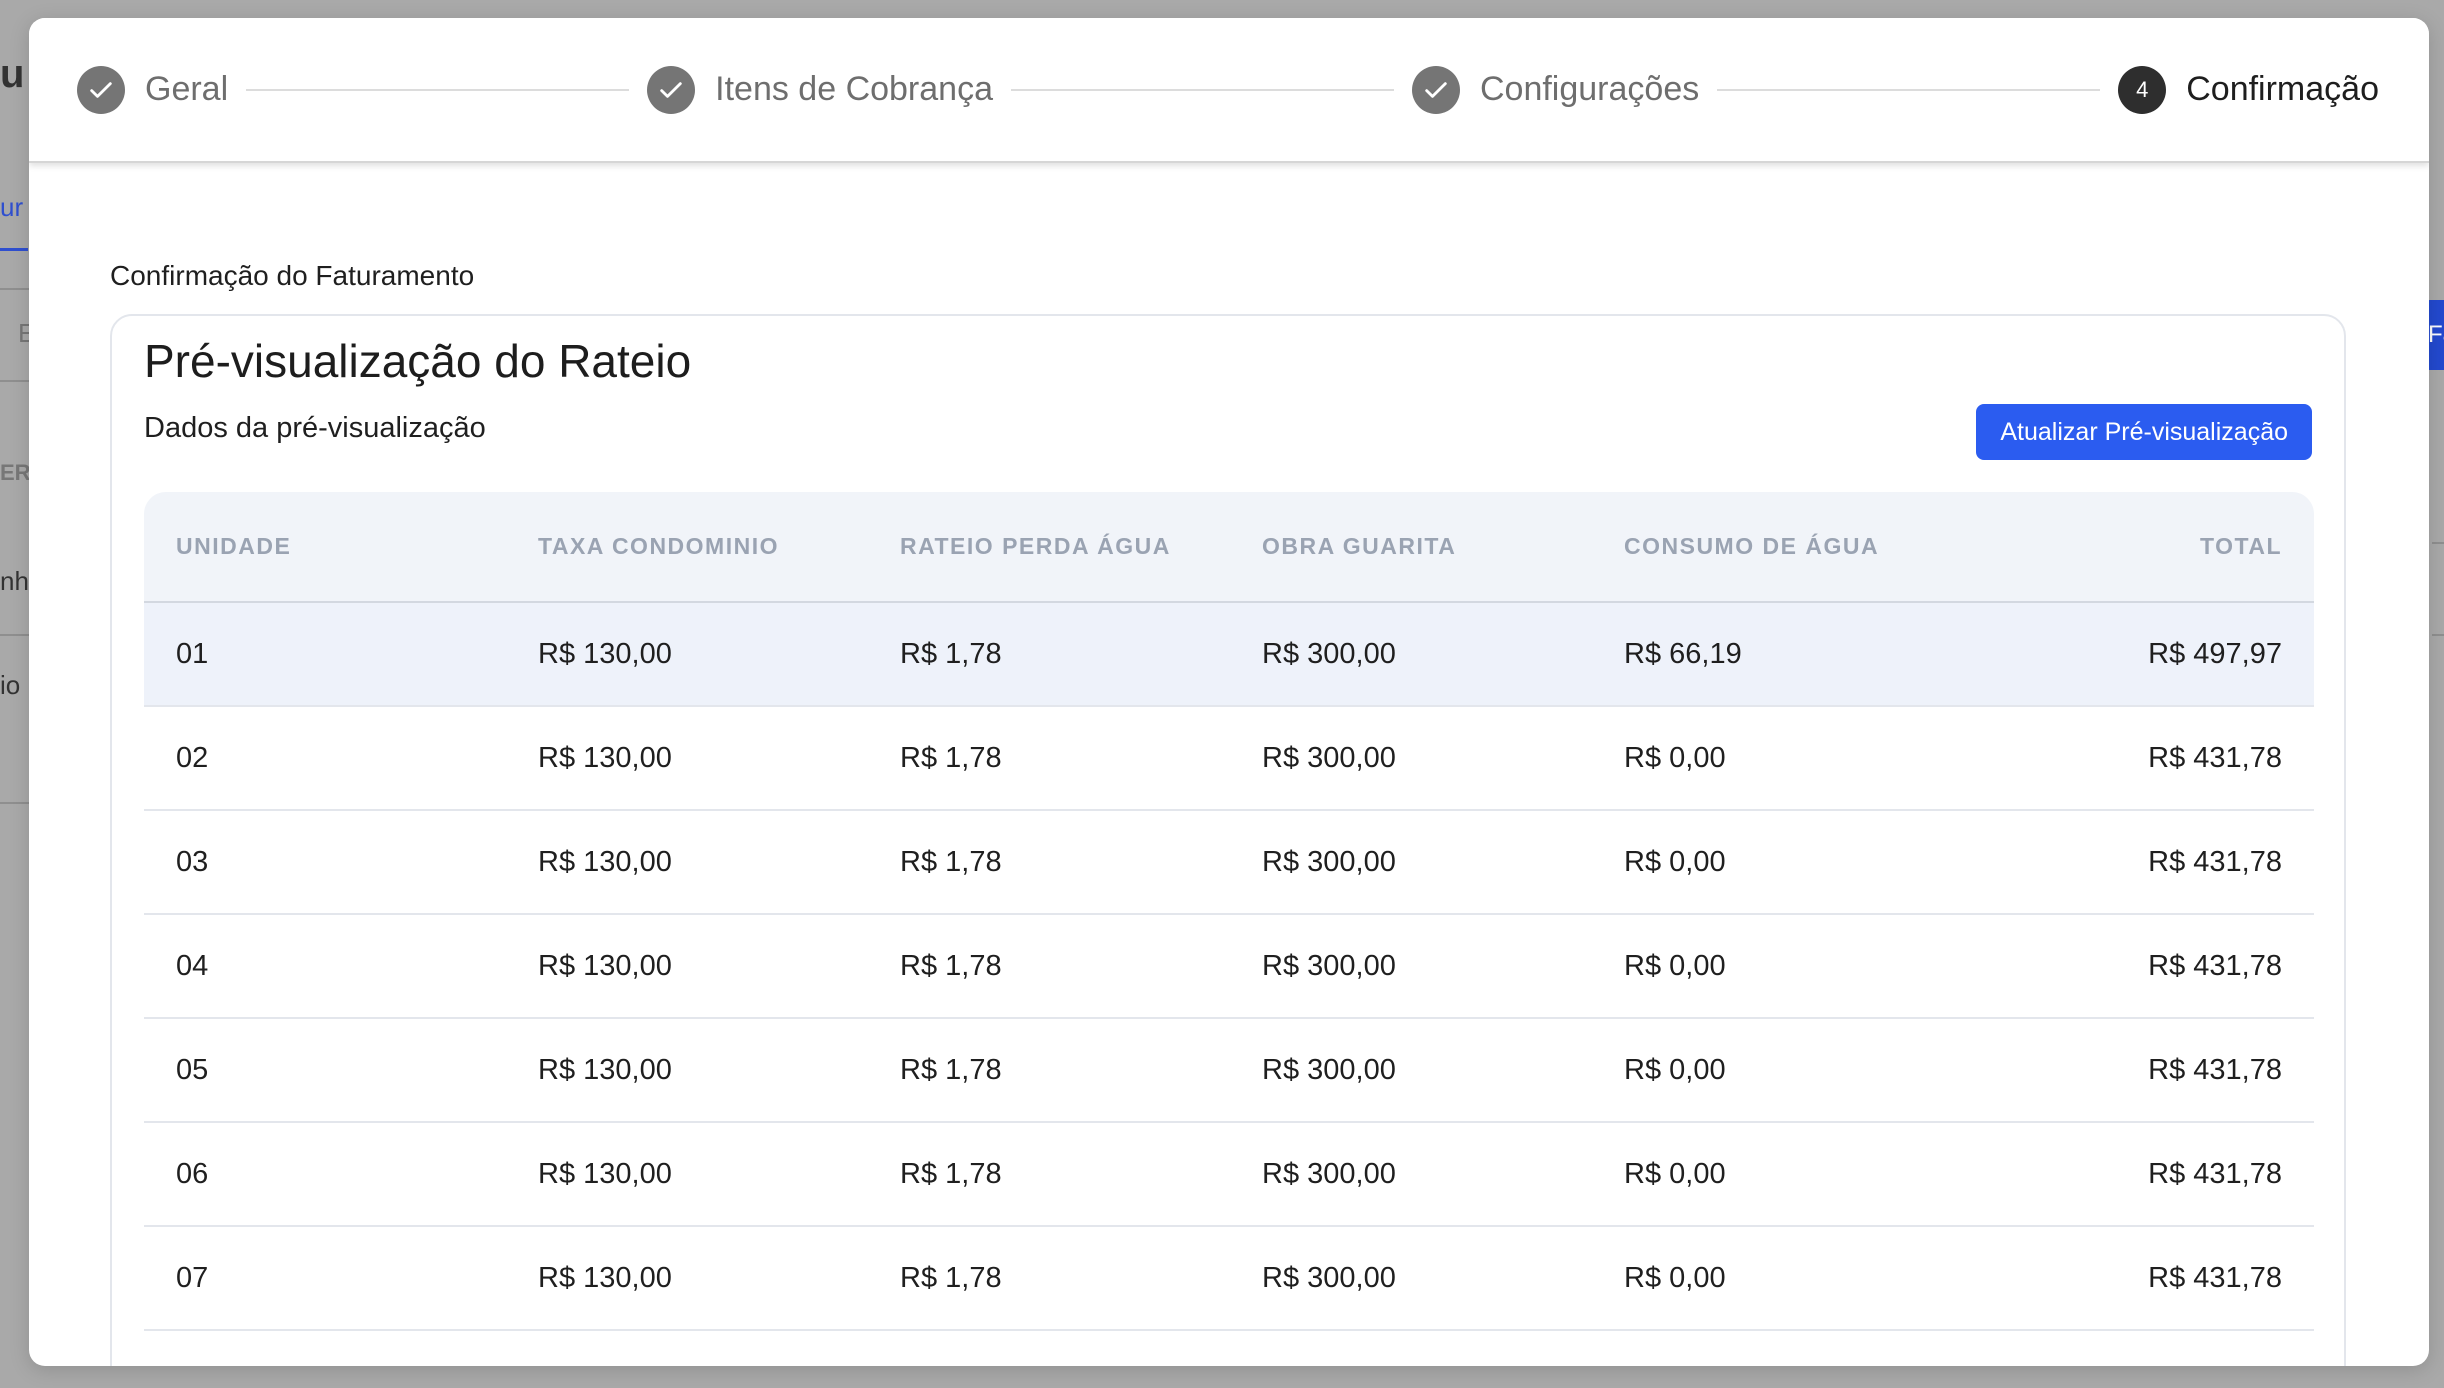  Describe the element at coordinates (325, 966) in the screenshot. I see `cell-unidade: 04` at that location.